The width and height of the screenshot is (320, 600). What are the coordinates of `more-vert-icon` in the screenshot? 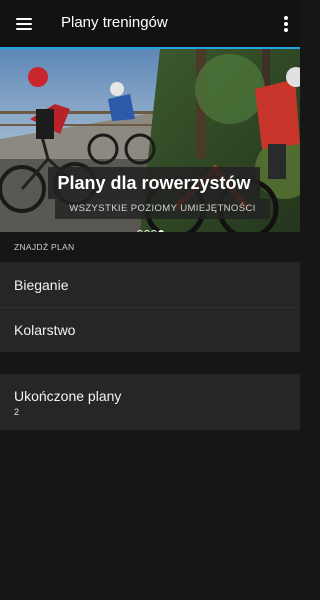 It's located at (286, 24).